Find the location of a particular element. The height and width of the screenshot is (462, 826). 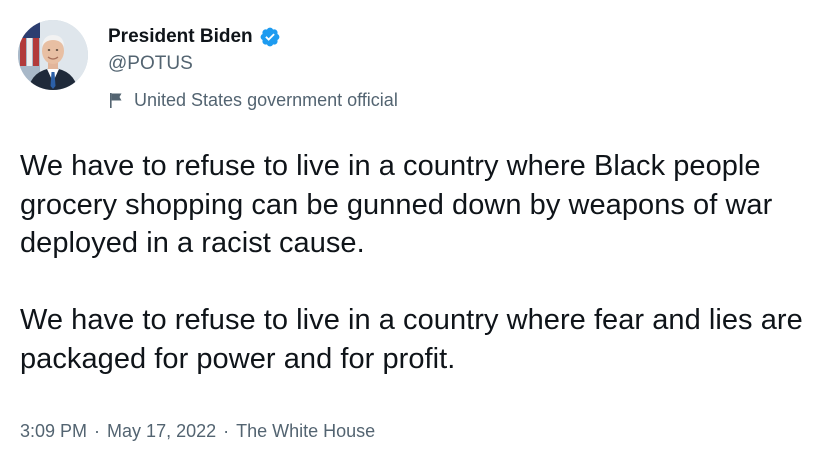

tweet-source-link: The White House is located at coordinates (305, 431).